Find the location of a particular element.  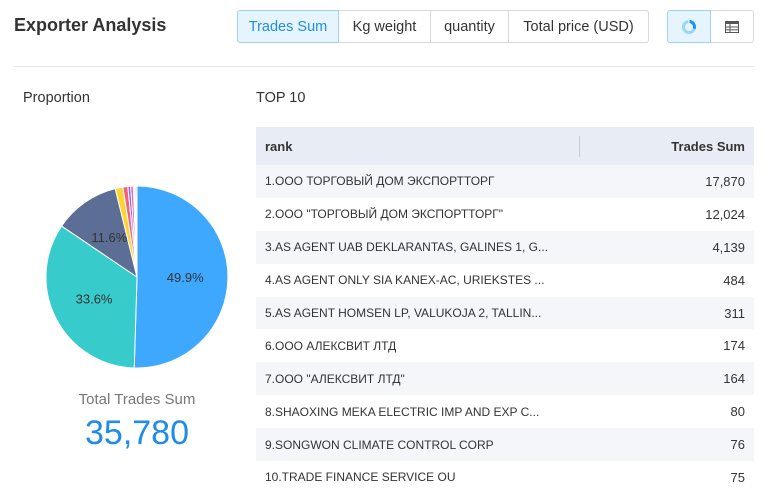

trades-sum-cell: 12,024 is located at coordinates (725, 214).